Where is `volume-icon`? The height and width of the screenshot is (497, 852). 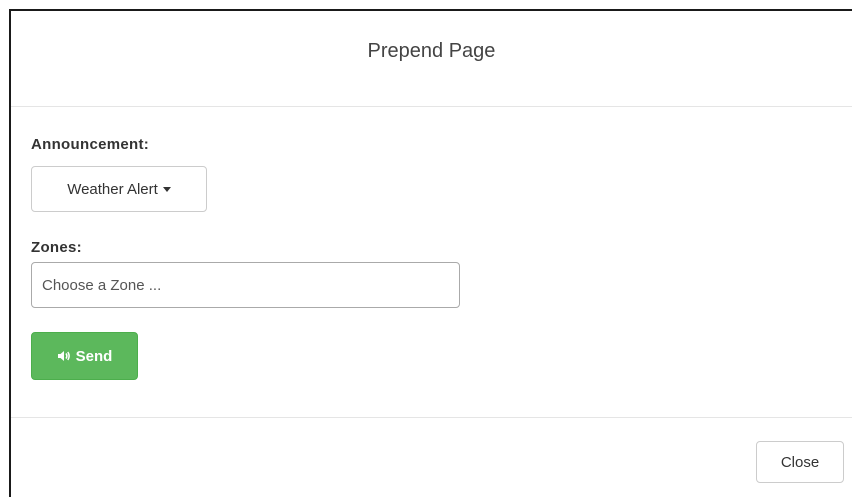 volume-icon is located at coordinates (64, 356).